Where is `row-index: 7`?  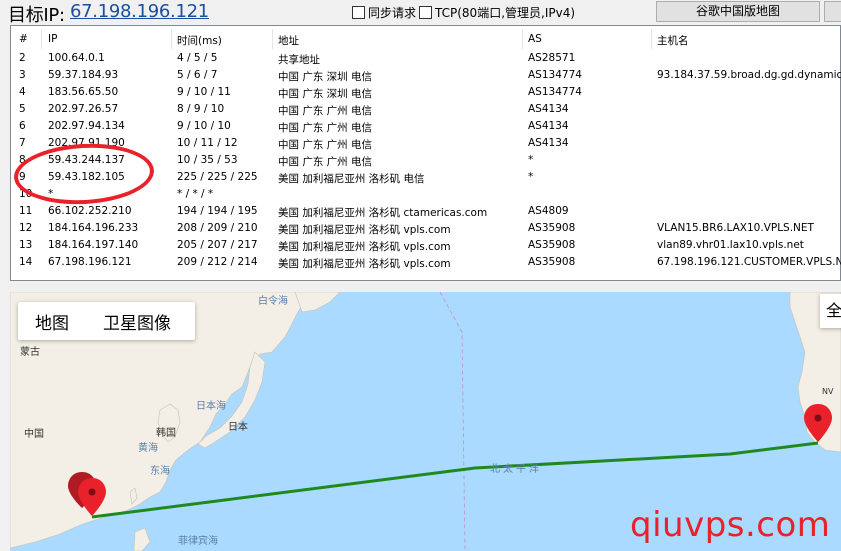
row-index: 7 is located at coordinates (22, 143).